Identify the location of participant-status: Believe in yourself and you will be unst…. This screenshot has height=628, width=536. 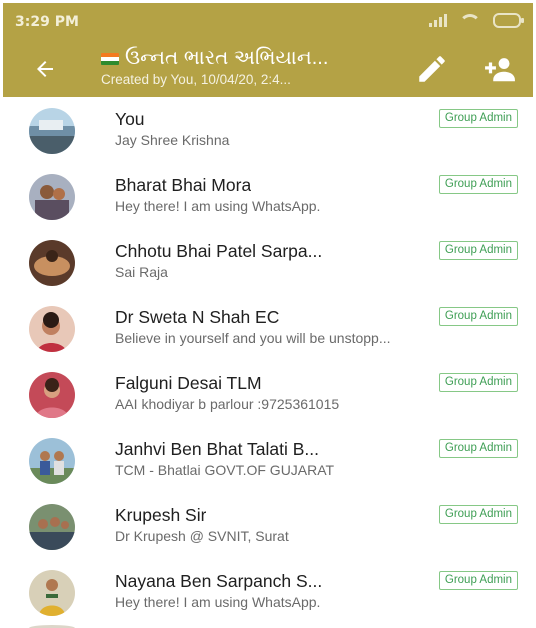
(253, 338).